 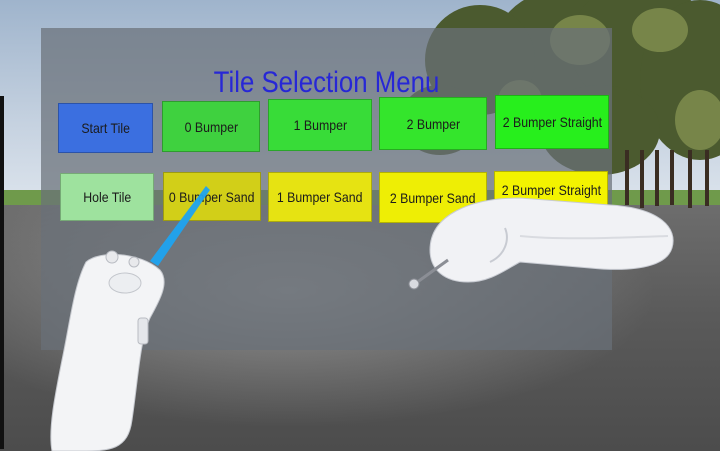 I want to click on tile-0-bumper-button: 0 Bumper, so click(x=211, y=126).